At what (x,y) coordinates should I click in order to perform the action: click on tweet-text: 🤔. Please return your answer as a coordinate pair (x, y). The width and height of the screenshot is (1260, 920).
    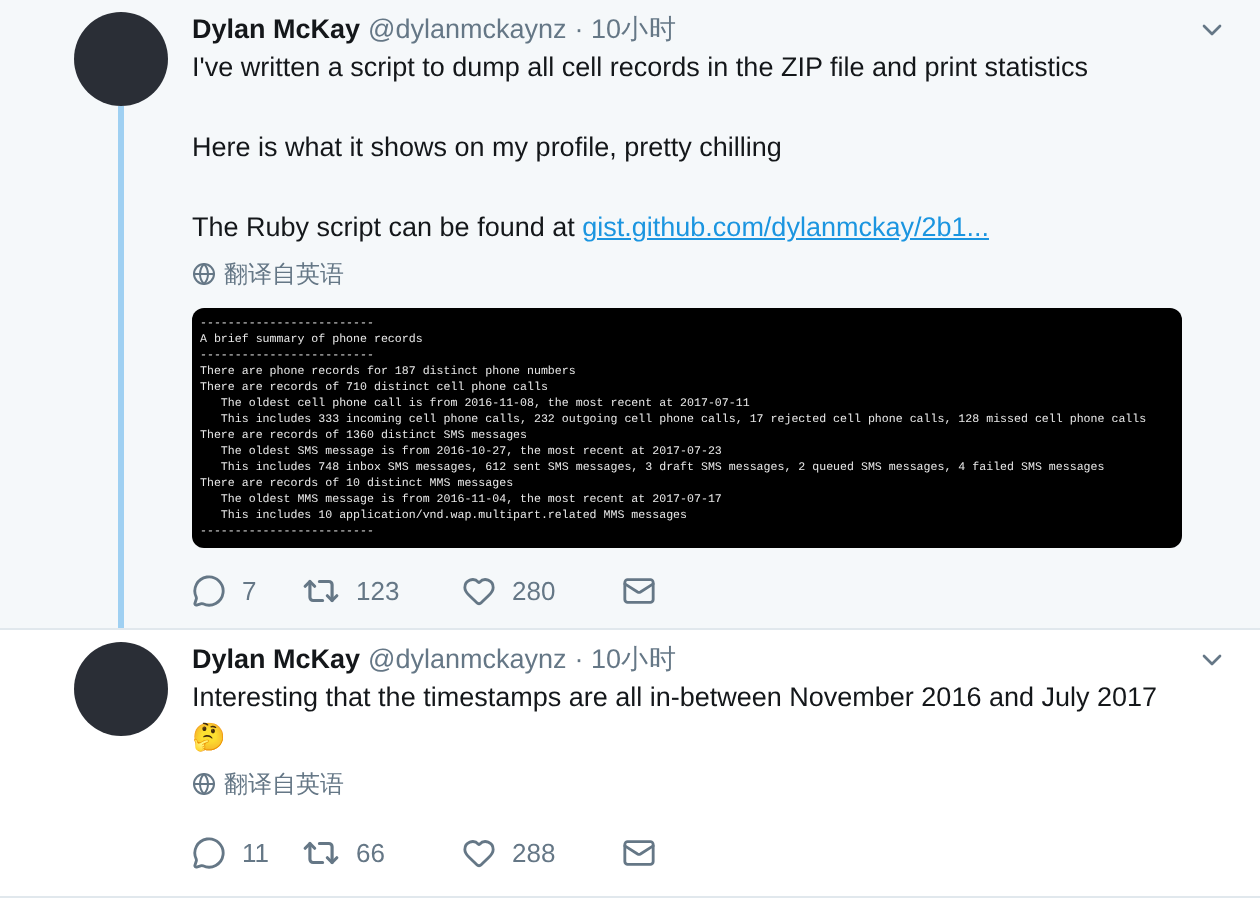
    Looking at the image, I should click on (210, 737).